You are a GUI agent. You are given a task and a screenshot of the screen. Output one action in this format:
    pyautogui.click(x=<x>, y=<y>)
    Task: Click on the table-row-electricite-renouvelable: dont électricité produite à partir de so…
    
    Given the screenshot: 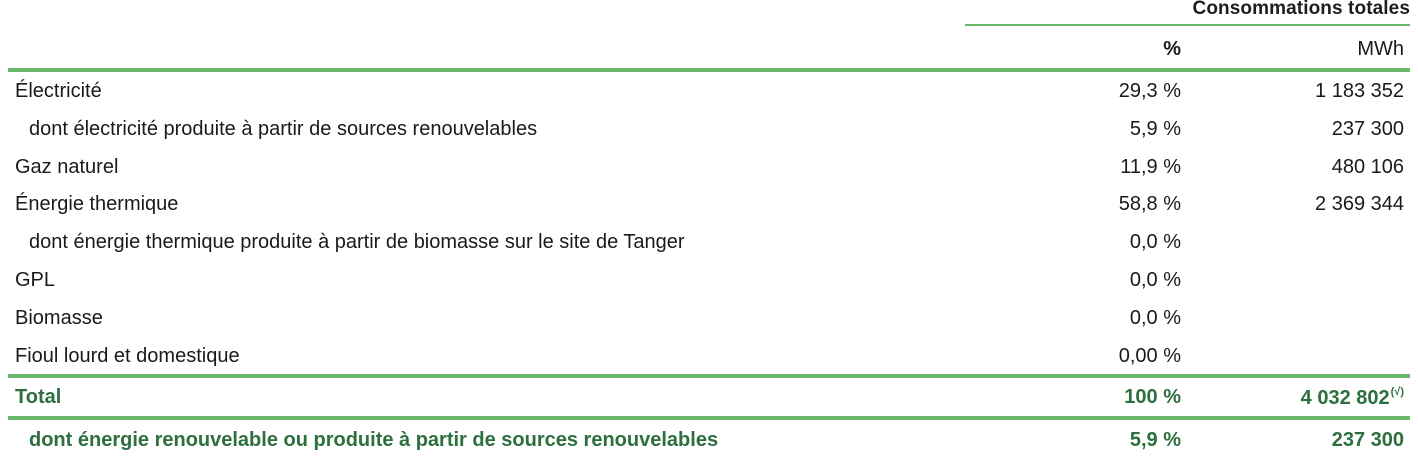 What is the action you would take?
    pyautogui.click(x=709, y=129)
    